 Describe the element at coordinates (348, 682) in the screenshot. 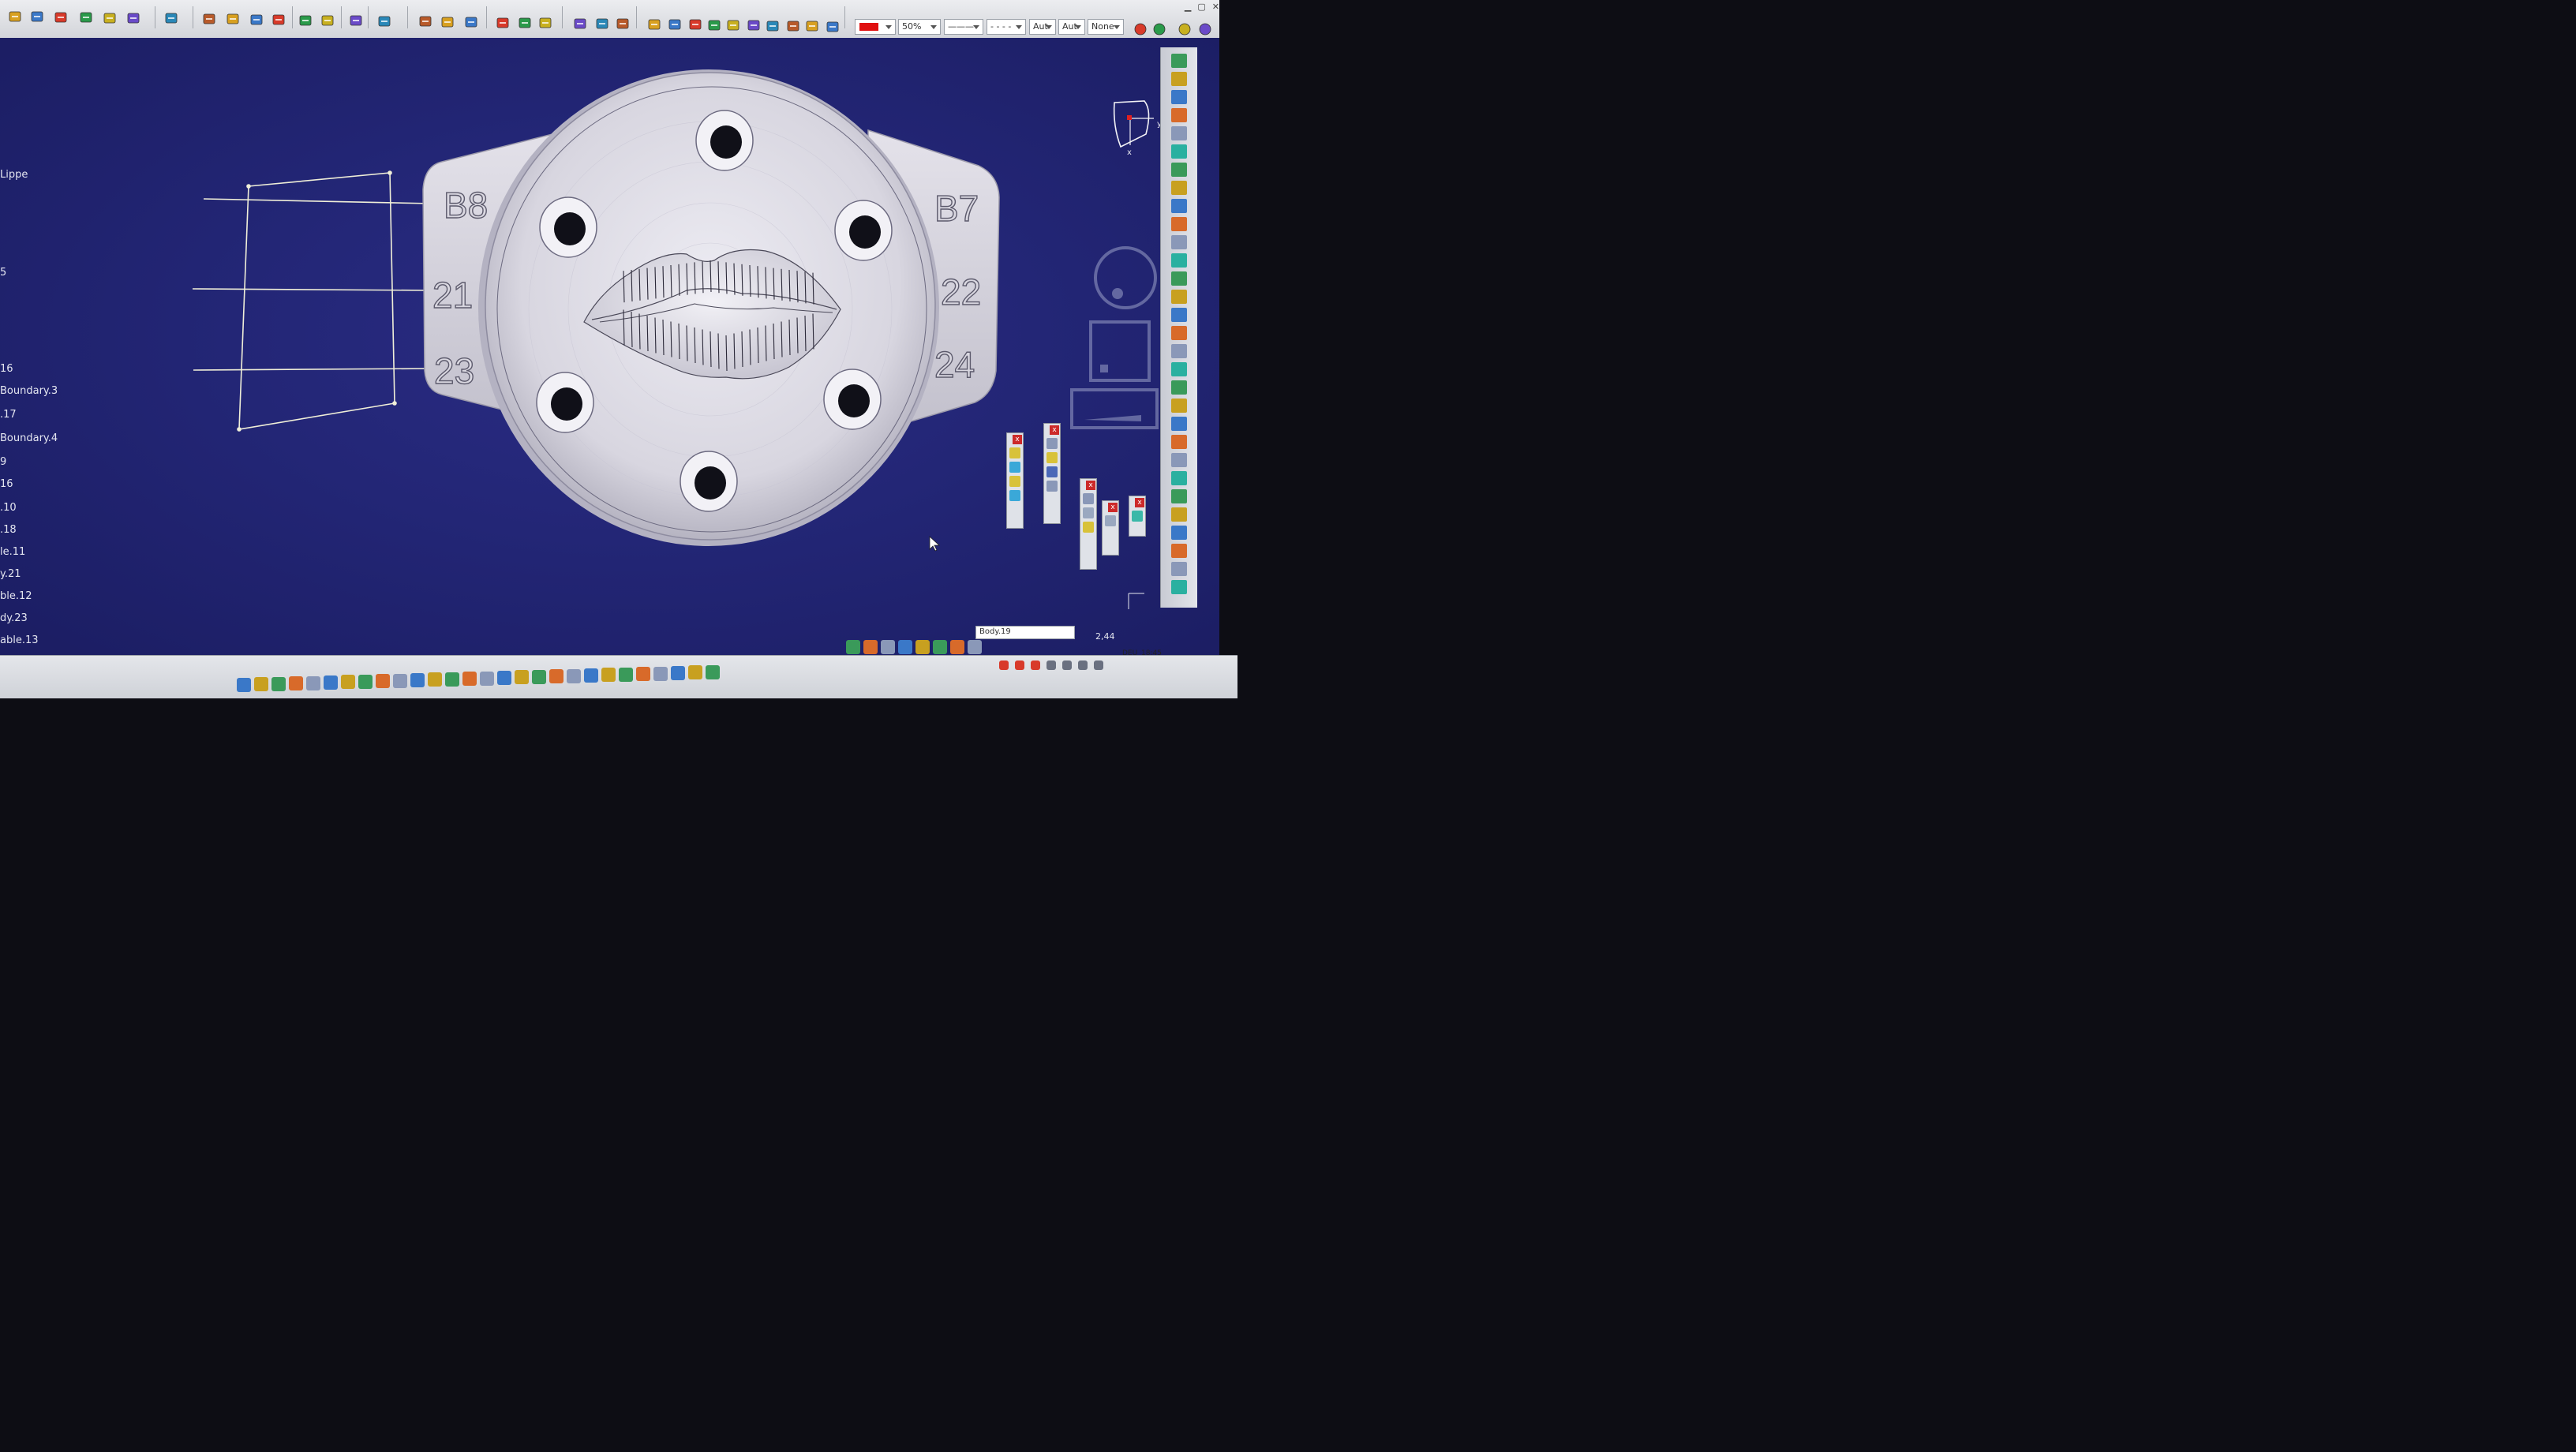

I see `zoom-out-icon` at that location.